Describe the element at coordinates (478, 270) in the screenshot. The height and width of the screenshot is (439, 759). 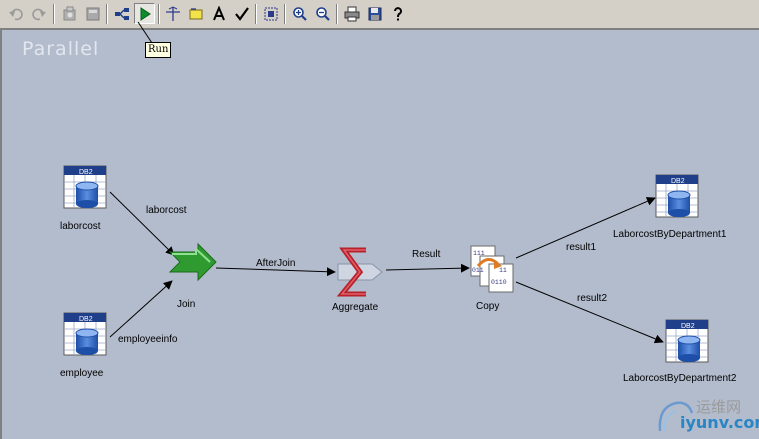
I see `svg-text: 011` at that location.